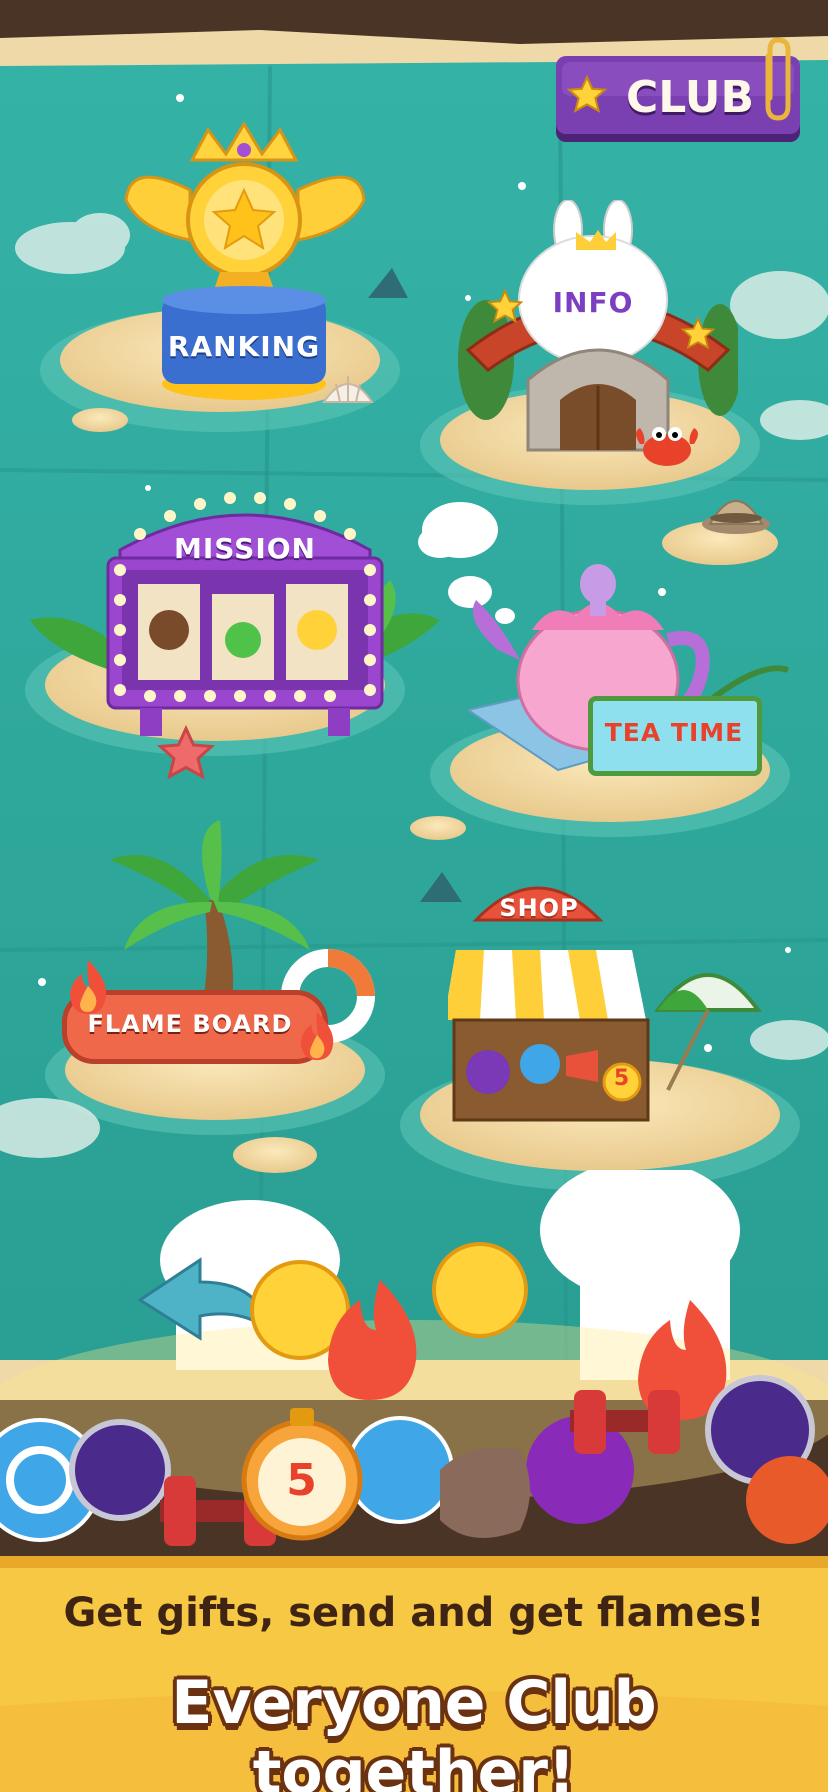 The height and width of the screenshot is (1792, 828). I want to click on mission-board, so click(245, 614).